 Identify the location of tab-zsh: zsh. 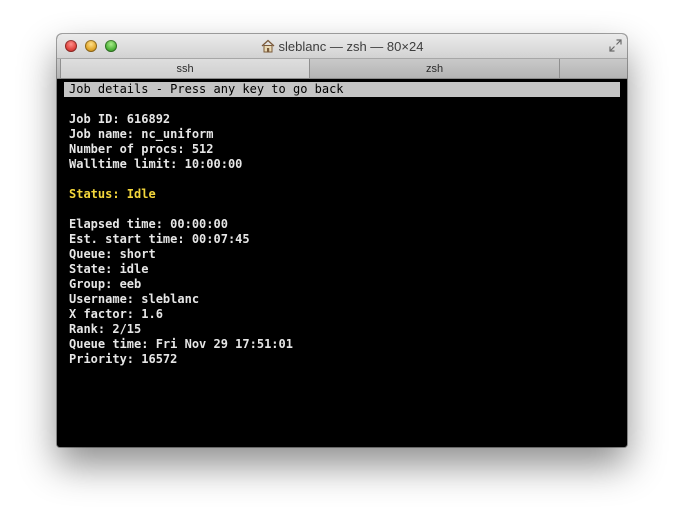
(435, 68).